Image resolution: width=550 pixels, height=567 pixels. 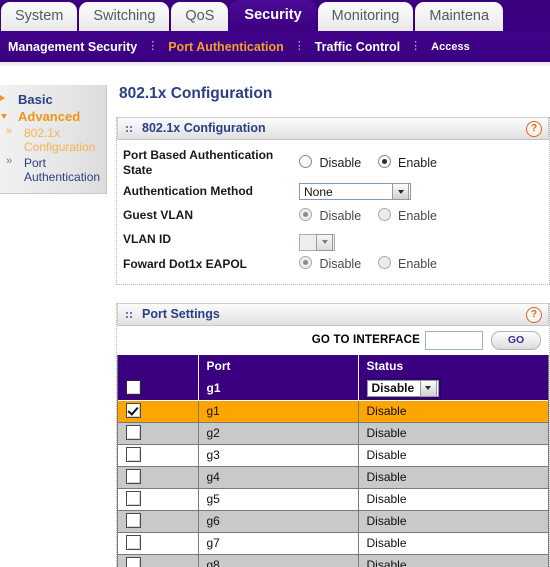 I want to click on table-row: g1 Disable, so click(x=333, y=411).